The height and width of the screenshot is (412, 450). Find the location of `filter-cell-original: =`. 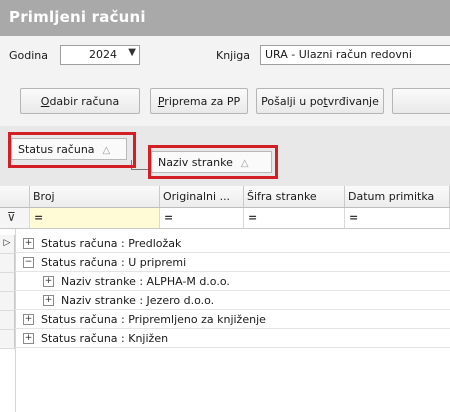

filter-cell-original: = is located at coordinates (202, 218).